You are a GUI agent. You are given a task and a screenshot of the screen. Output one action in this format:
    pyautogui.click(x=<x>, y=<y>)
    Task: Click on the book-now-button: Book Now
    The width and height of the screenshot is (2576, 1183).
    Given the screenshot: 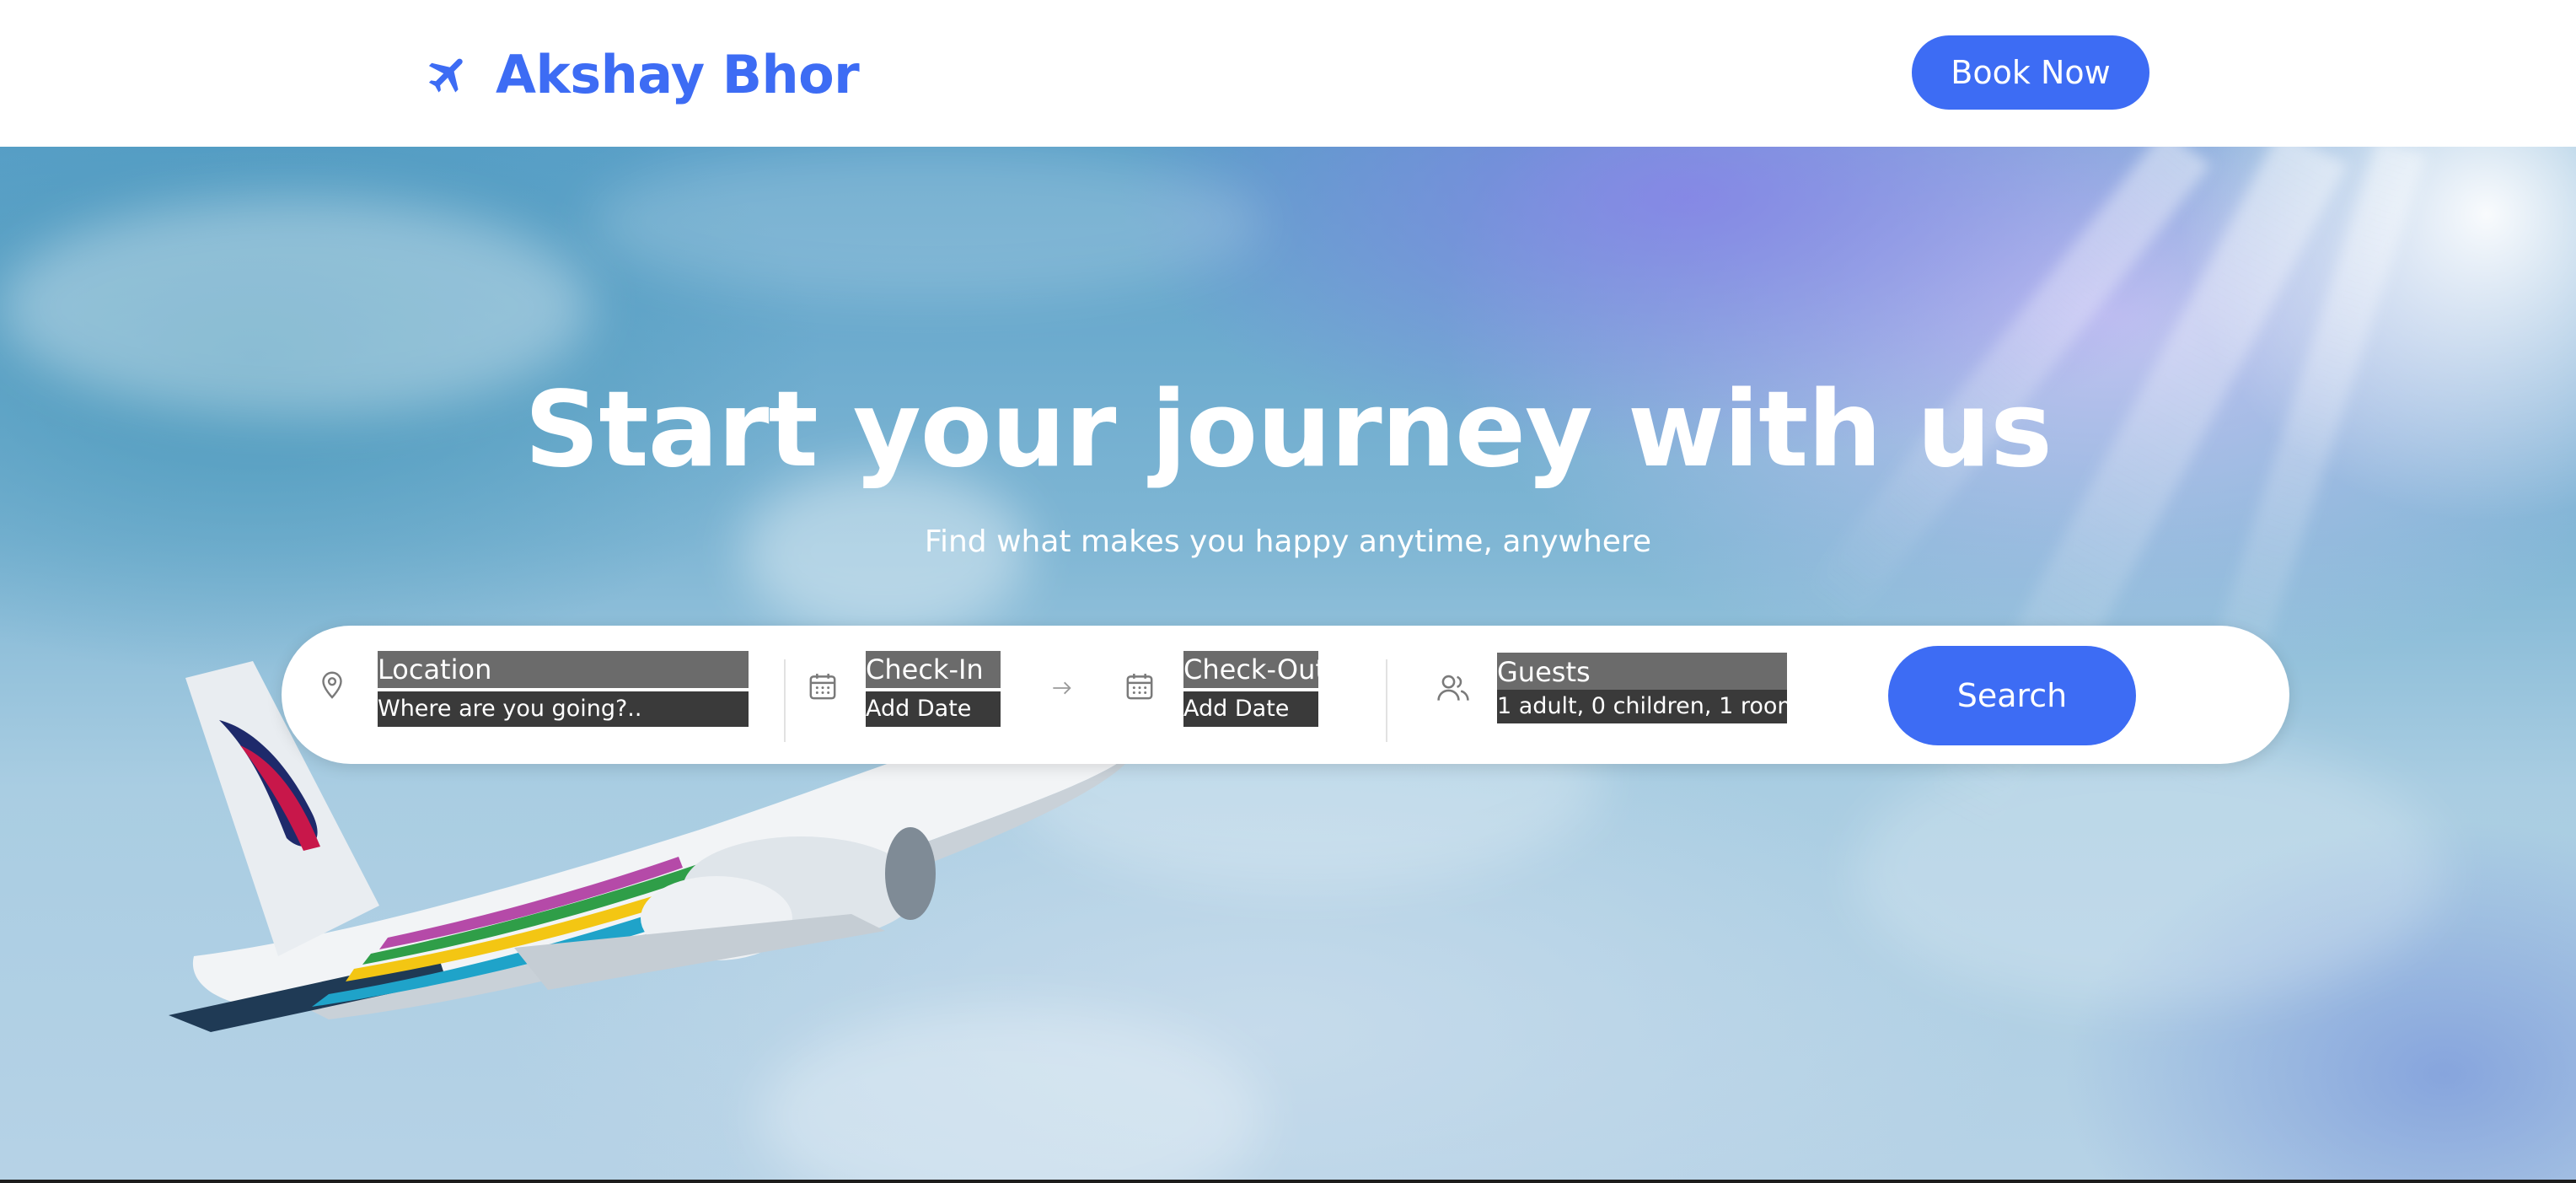 What is the action you would take?
    pyautogui.click(x=2030, y=72)
    